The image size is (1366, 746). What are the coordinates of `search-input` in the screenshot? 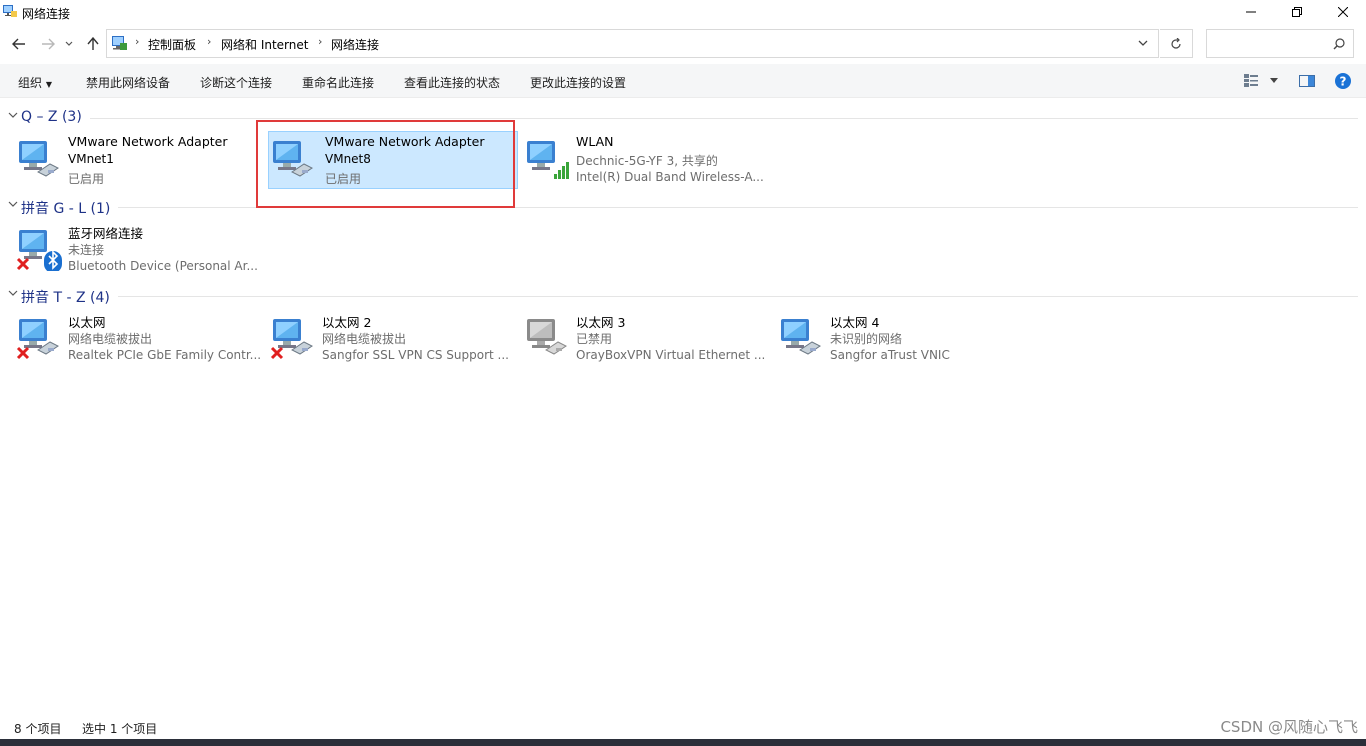 It's located at (1280, 43).